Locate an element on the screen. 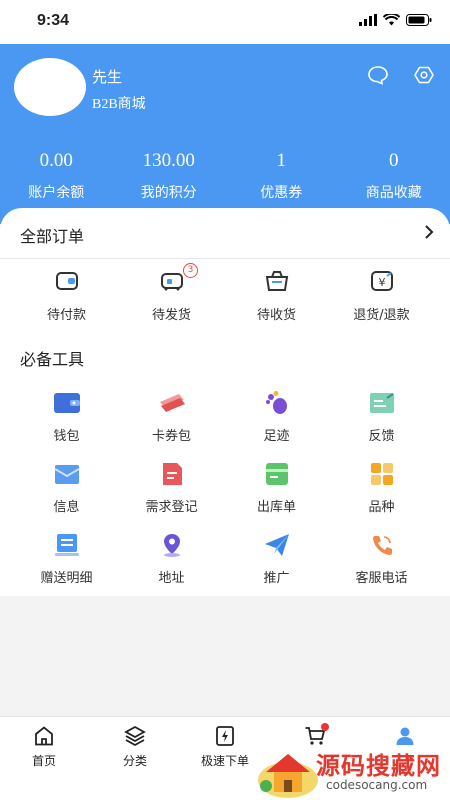 The height and width of the screenshot is (800, 450). lightning-icon is located at coordinates (225, 736).